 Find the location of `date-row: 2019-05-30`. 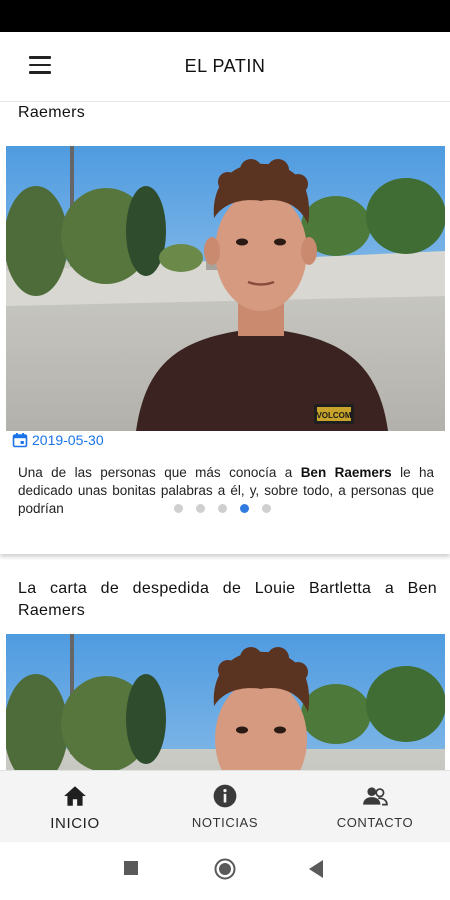

date-row: 2019-05-30 is located at coordinates (58, 440).